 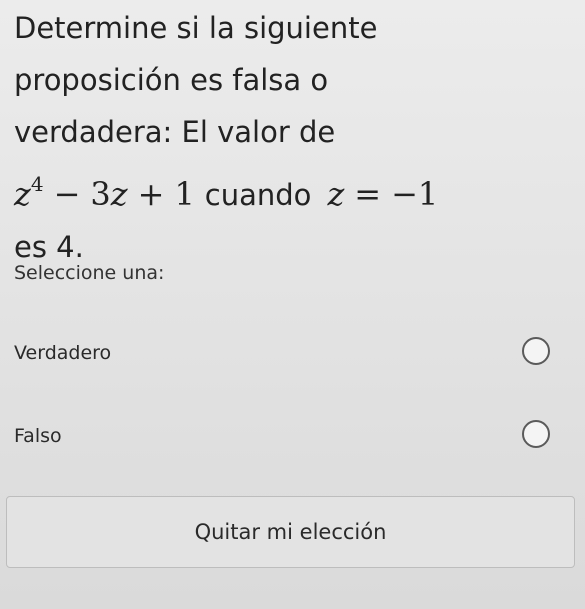 I want to click on question-line-3: verdadera: El valor de, so click(x=175, y=132).